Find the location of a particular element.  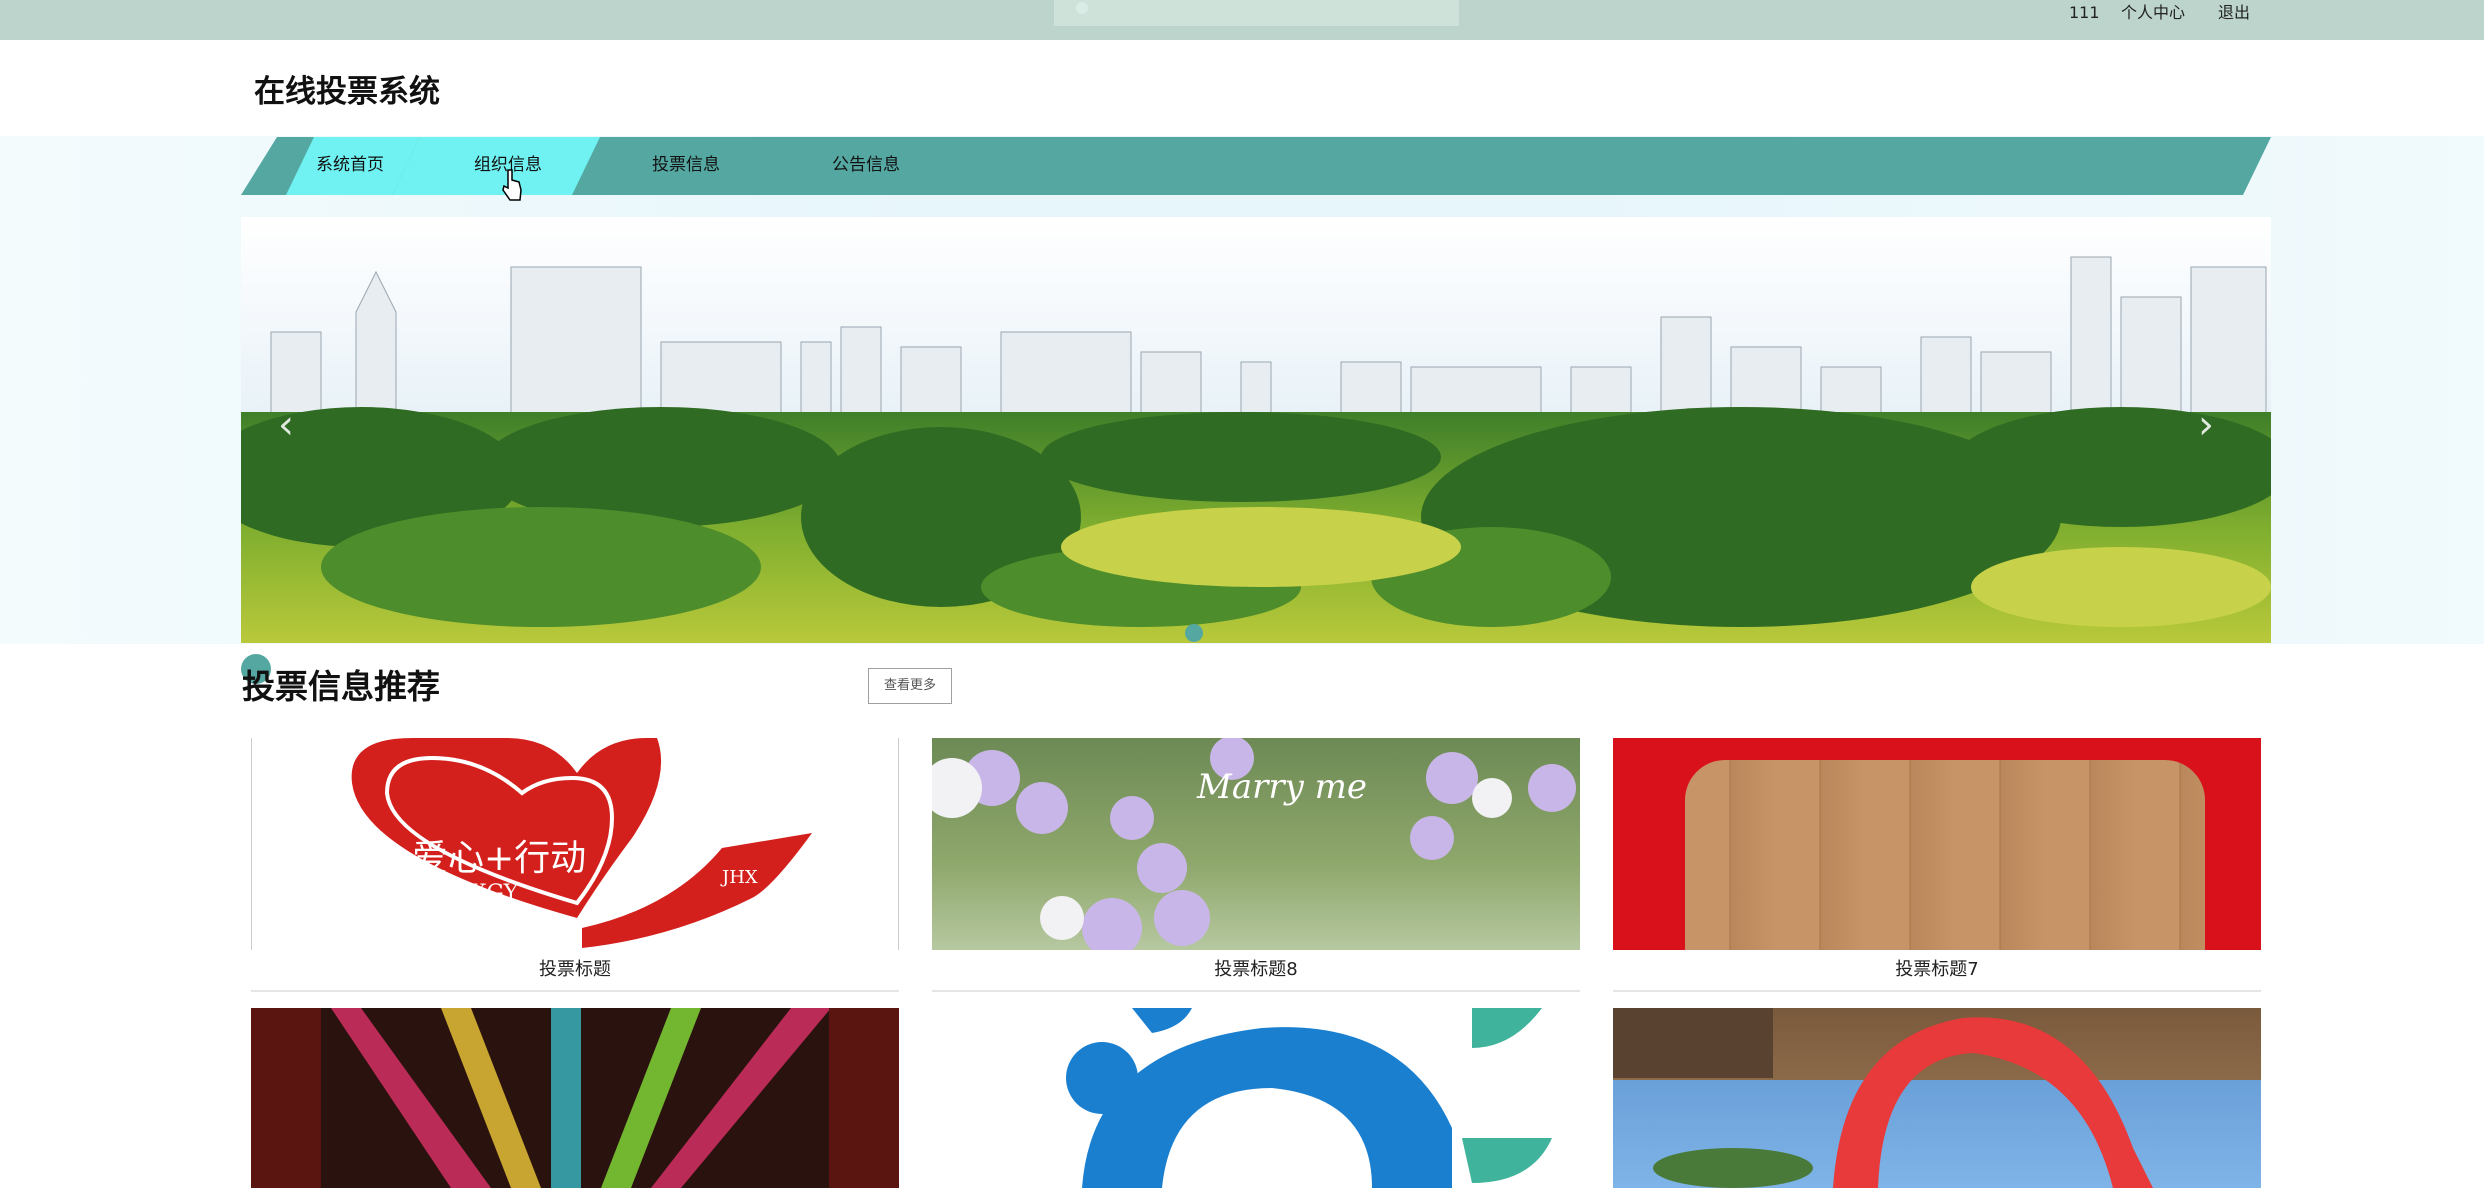

mouse-cursor is located at coordinates (512, 185).